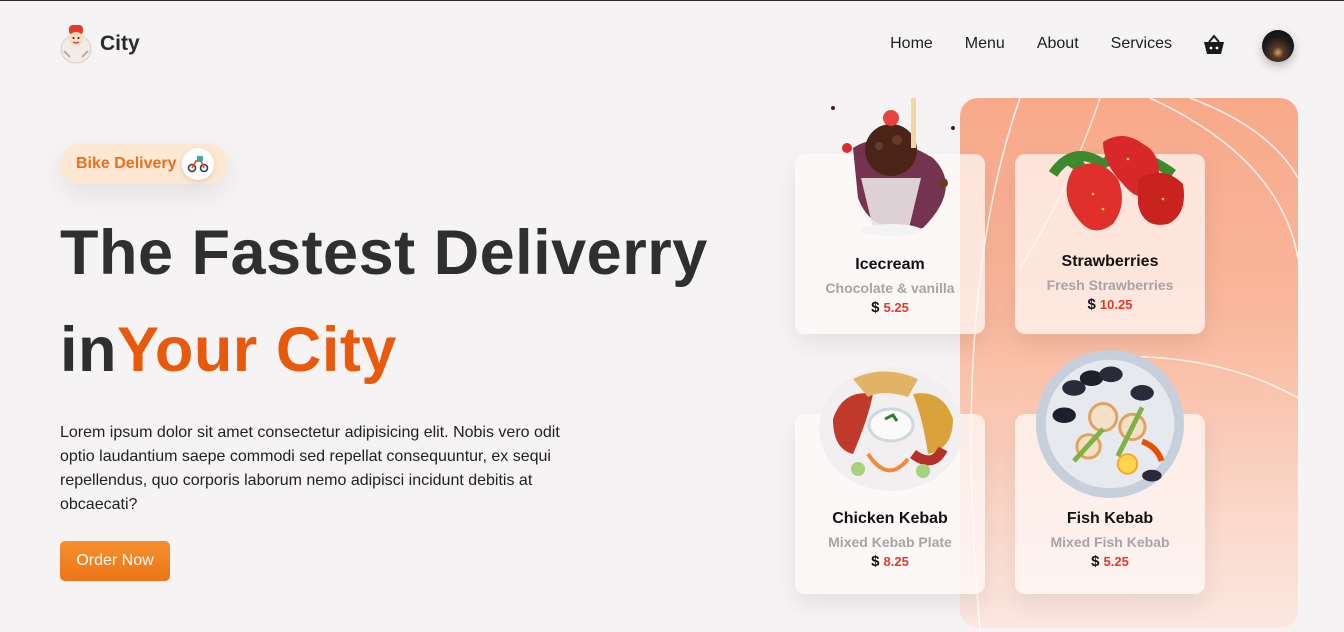 Image resolution: width=1344 pixels, height=632 pixels. What do you see at coordinates (126, 163) in the screenshot?
I see `badge-label: Bike Delivery` at bounding box center [126, 163].